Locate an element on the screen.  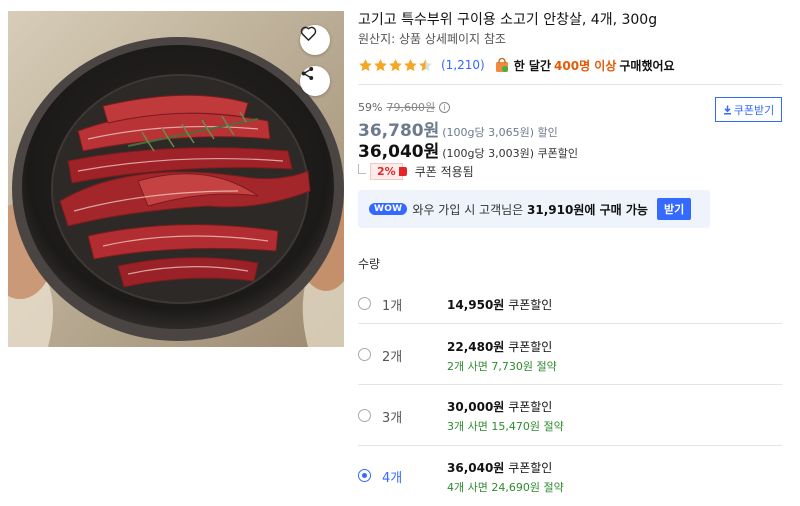
review-count-link: (1,210) is located at coordinates (463, 65).